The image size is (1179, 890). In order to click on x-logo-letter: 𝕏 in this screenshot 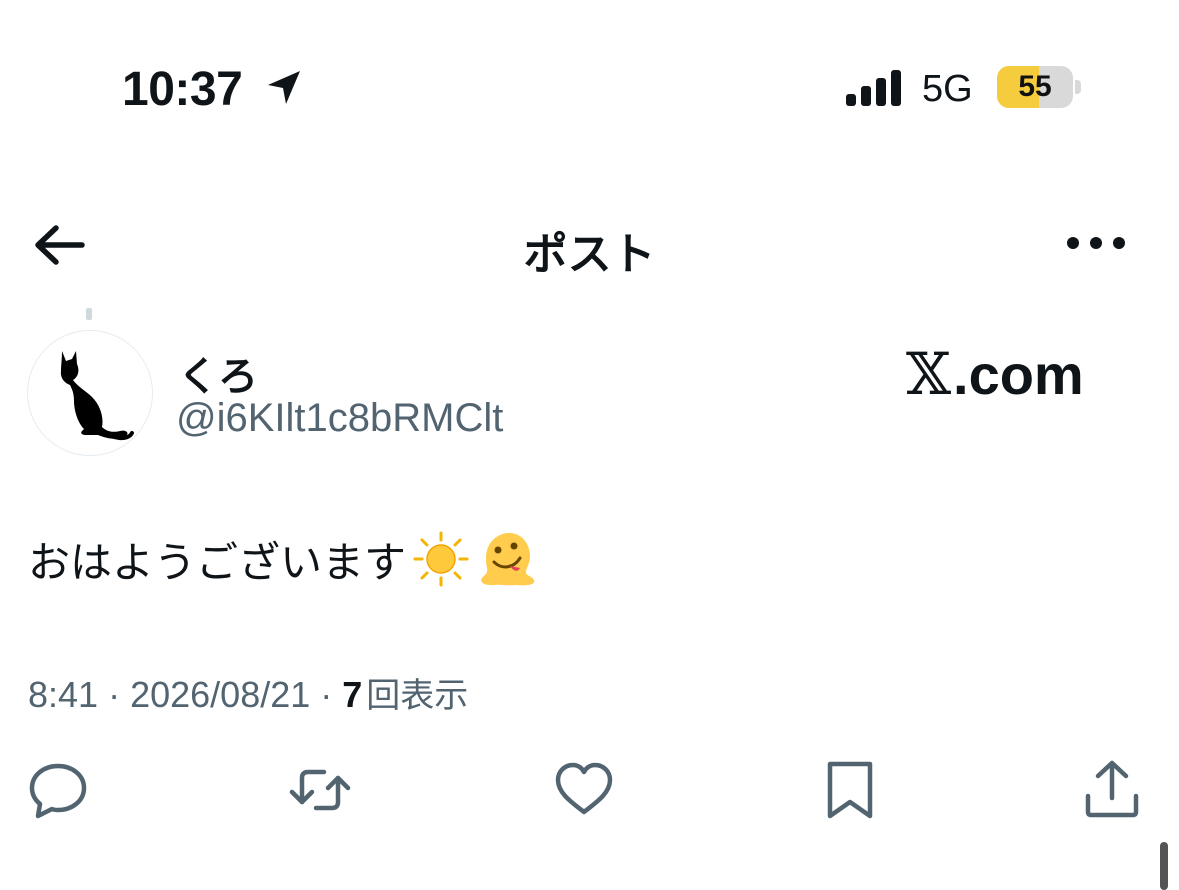, I will do `click(929, 374)`.